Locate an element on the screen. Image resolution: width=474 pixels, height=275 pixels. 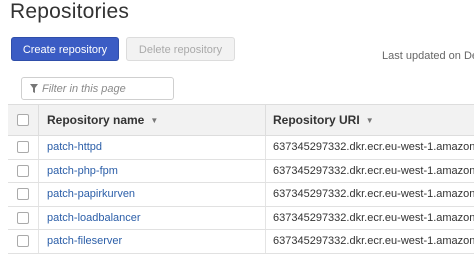
filter-box is located at coordinates (97, 88).